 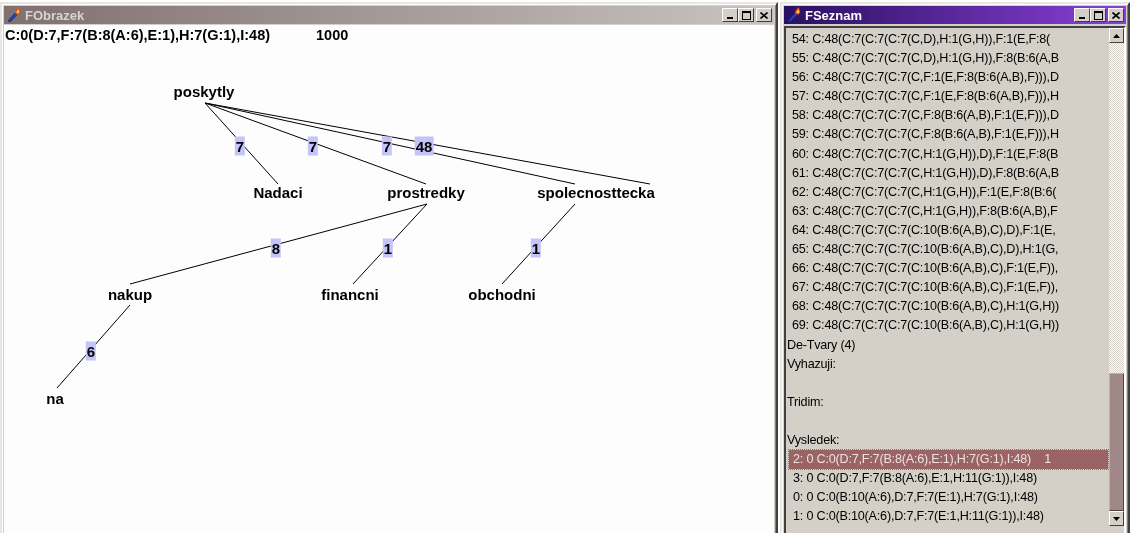 What do you see at coordinates (947, 250) in the screenshot?
I see `list-item: 65: C:48(C:7(C:7(C:7(C:10(B:6(A,B),C),D),H:1(G,` at bounding box center [947, 250].